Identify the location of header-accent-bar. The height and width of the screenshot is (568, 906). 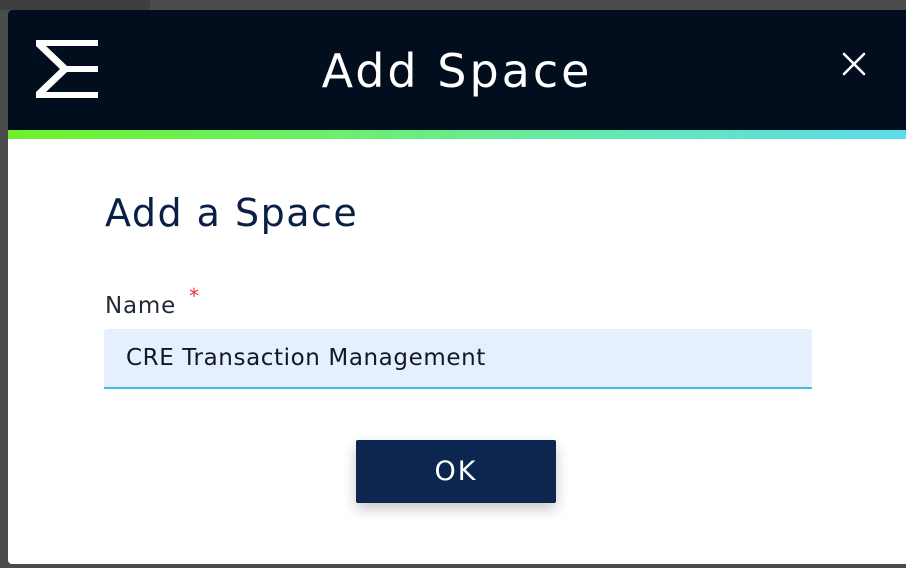
(457, 134).